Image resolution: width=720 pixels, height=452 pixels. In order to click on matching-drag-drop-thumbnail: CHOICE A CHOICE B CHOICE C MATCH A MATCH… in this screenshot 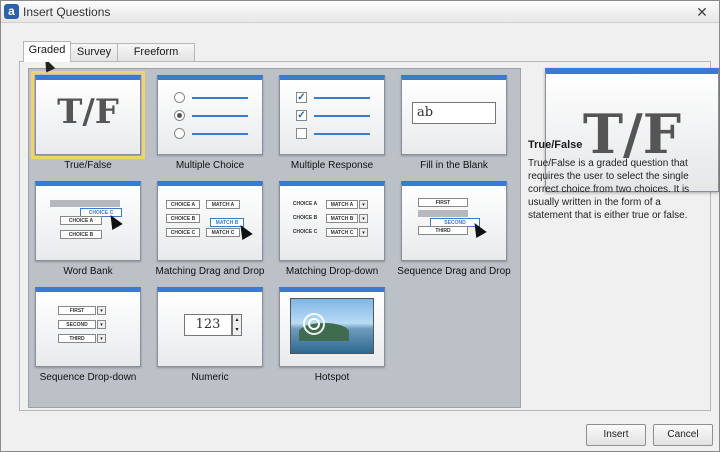, I will do `click(210, 221)`.